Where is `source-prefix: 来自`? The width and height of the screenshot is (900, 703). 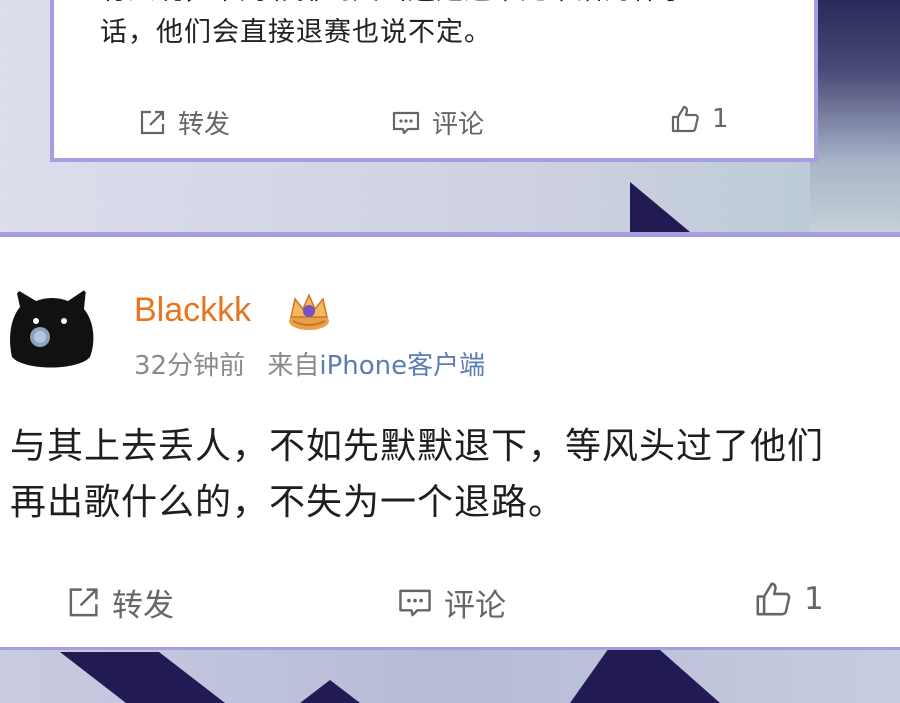
source-prefix: 来自 is located at coordinates (293, 366).